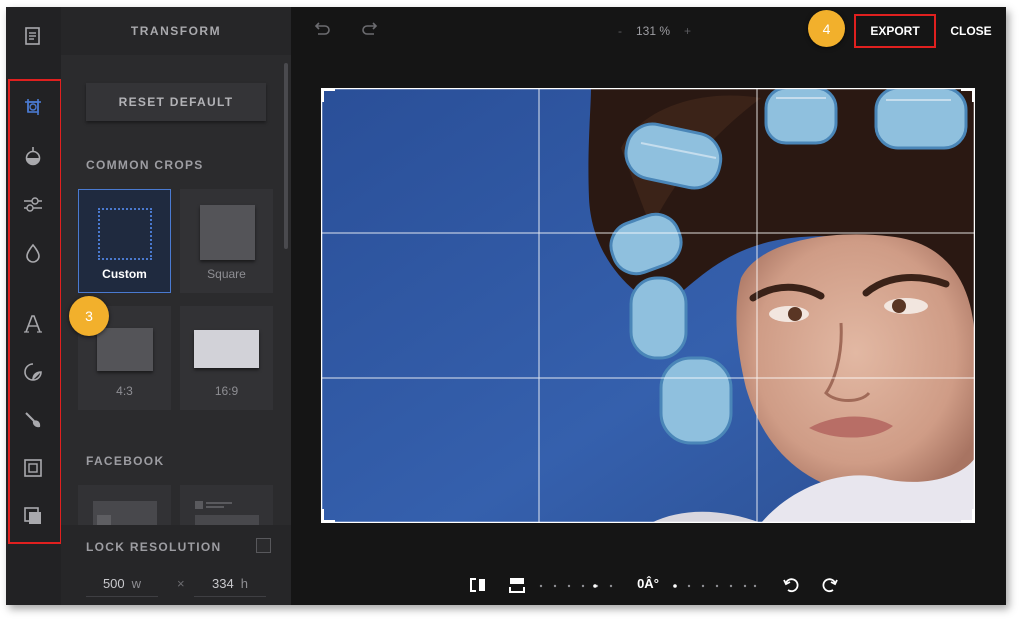 The height and width of the screenshot is (627, 1030). I want to click on crop-custom-tile: Custom, so click(124, 241).